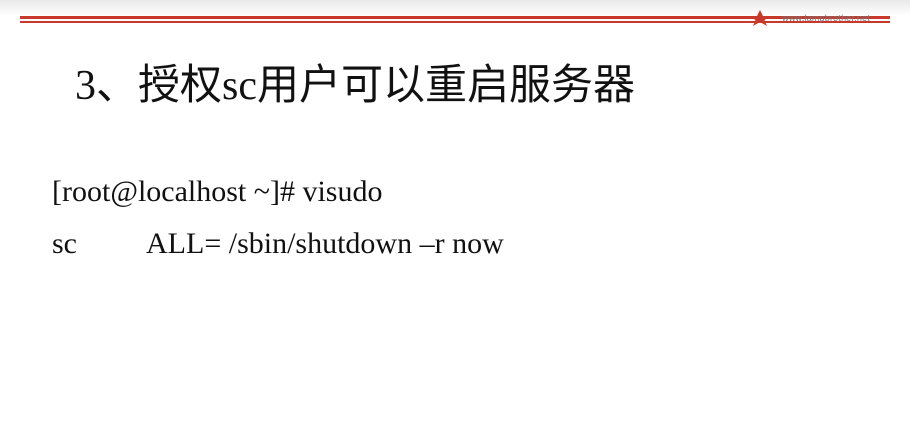 This screenshot has width=910, height=425. I want to click on slide-title: 3、授权sc用户可以重启服务器, so click(355, 86).